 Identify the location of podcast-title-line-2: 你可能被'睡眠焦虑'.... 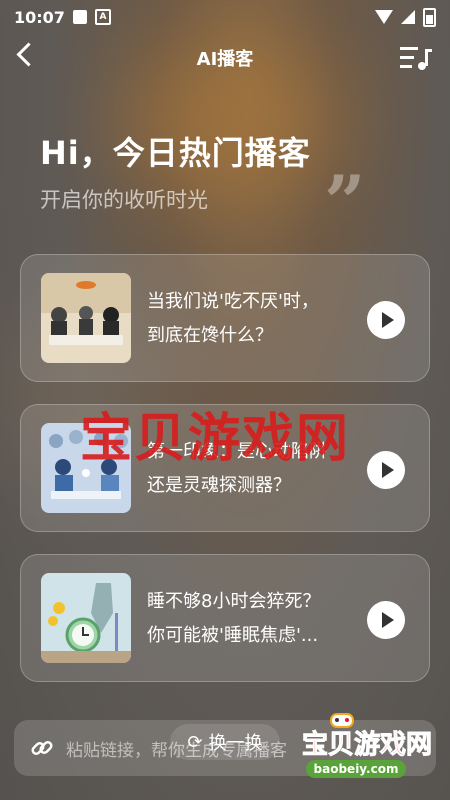
(233, 635).